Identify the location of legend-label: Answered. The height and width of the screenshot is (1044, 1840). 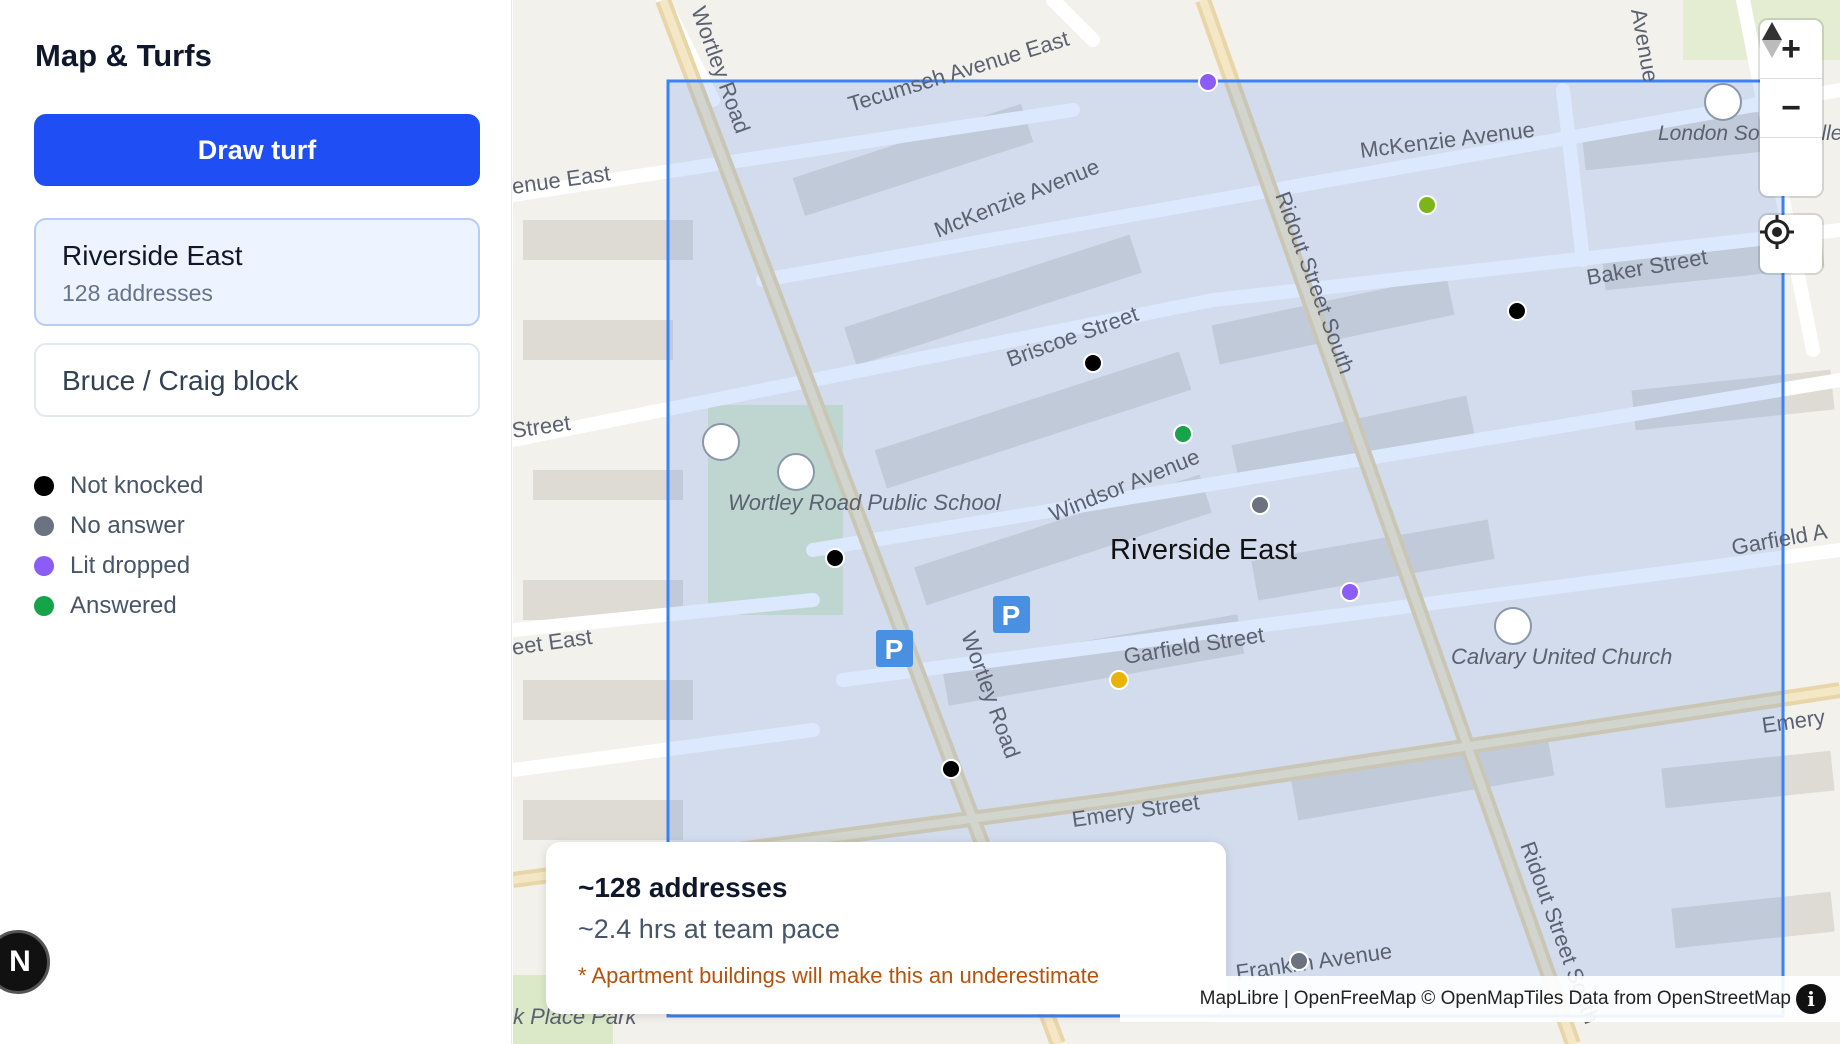
(123, 605).